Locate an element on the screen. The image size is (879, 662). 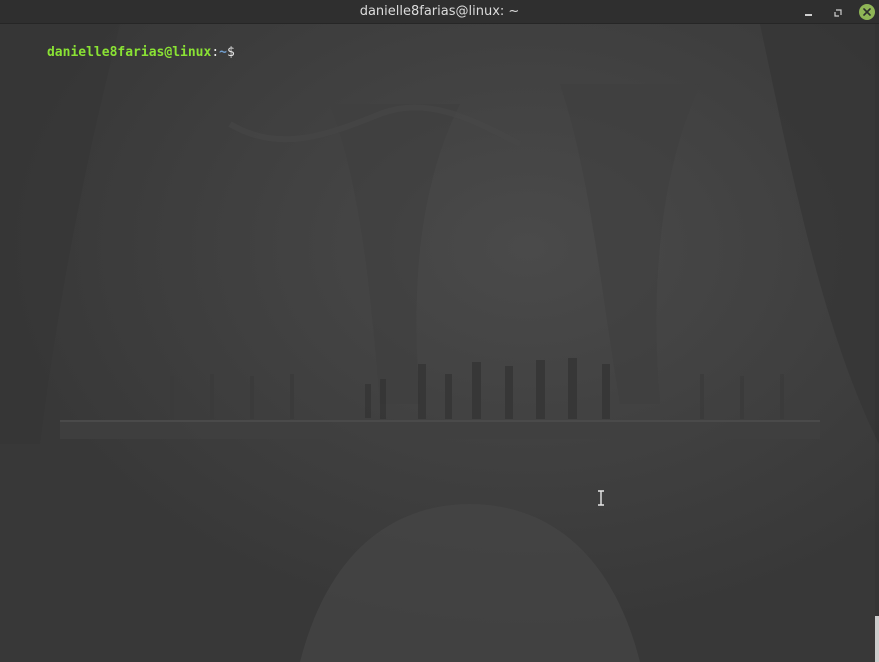
prompt-line: danielle8farias@linux:~$ is located at coordinates (117, 43).